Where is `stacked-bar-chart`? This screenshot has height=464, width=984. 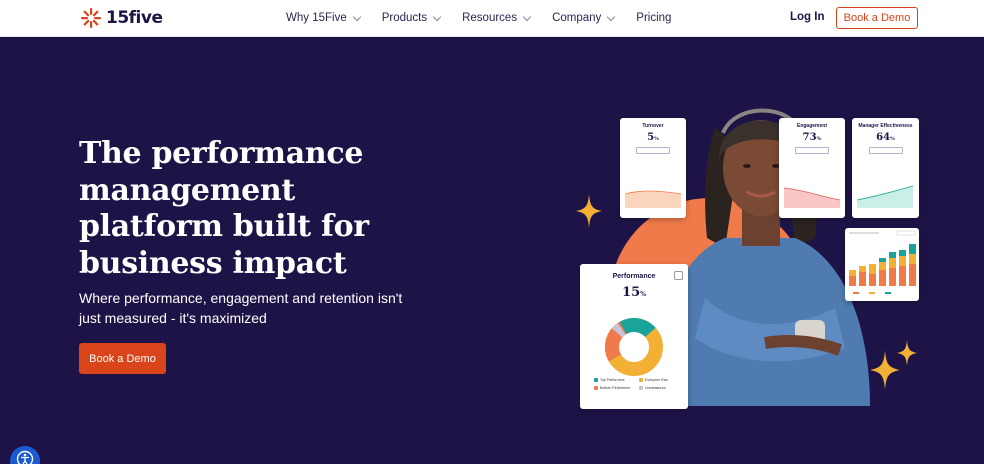
stacked-bar-chart is located at coordinates (882, 262).